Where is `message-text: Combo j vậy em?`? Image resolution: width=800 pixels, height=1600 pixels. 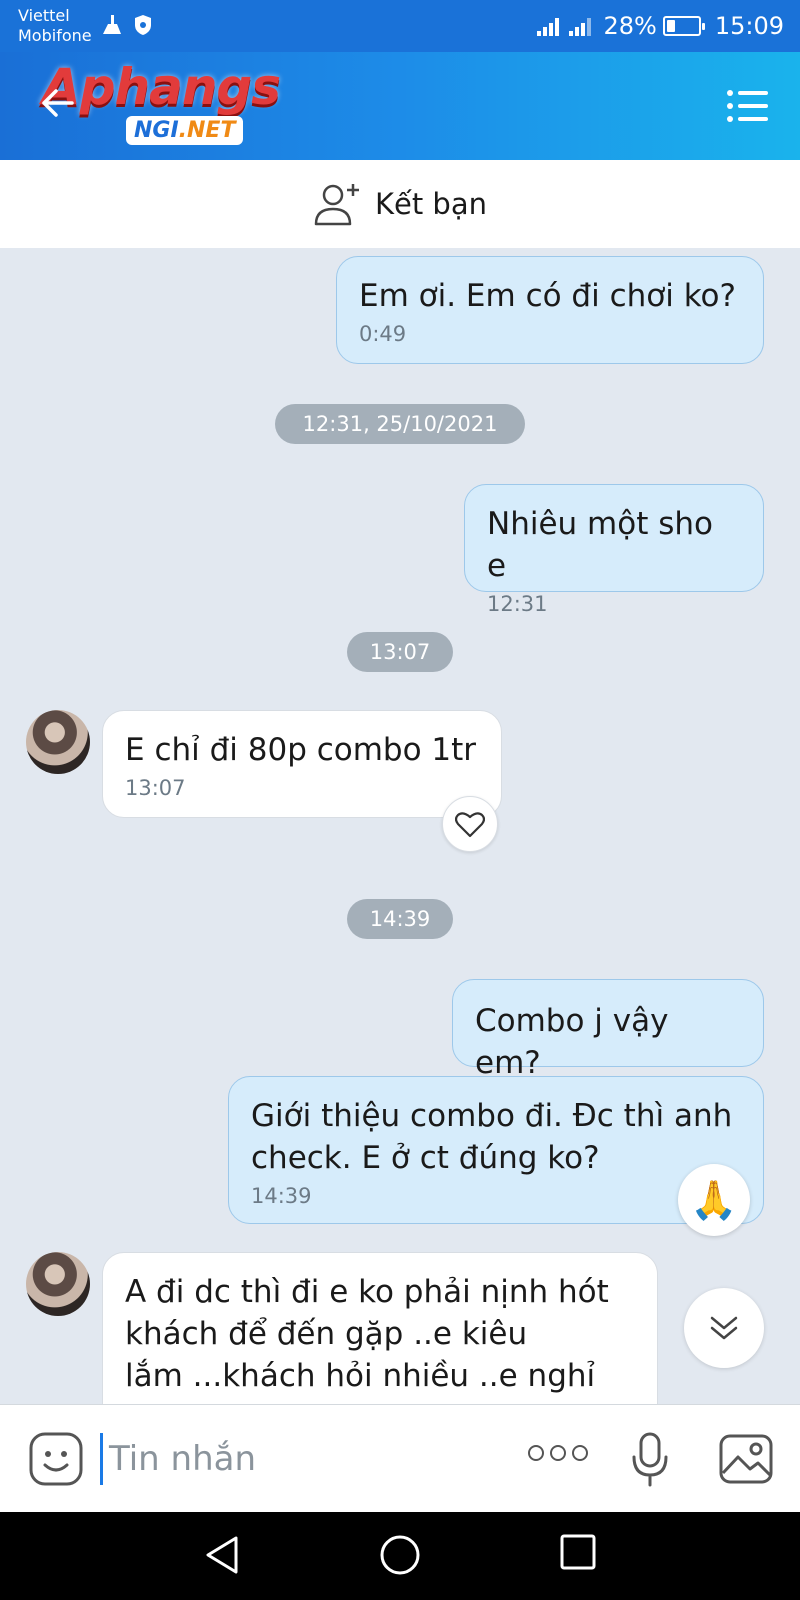 message-text: Combo j vậy em? is located at coordinates (572, 1042).